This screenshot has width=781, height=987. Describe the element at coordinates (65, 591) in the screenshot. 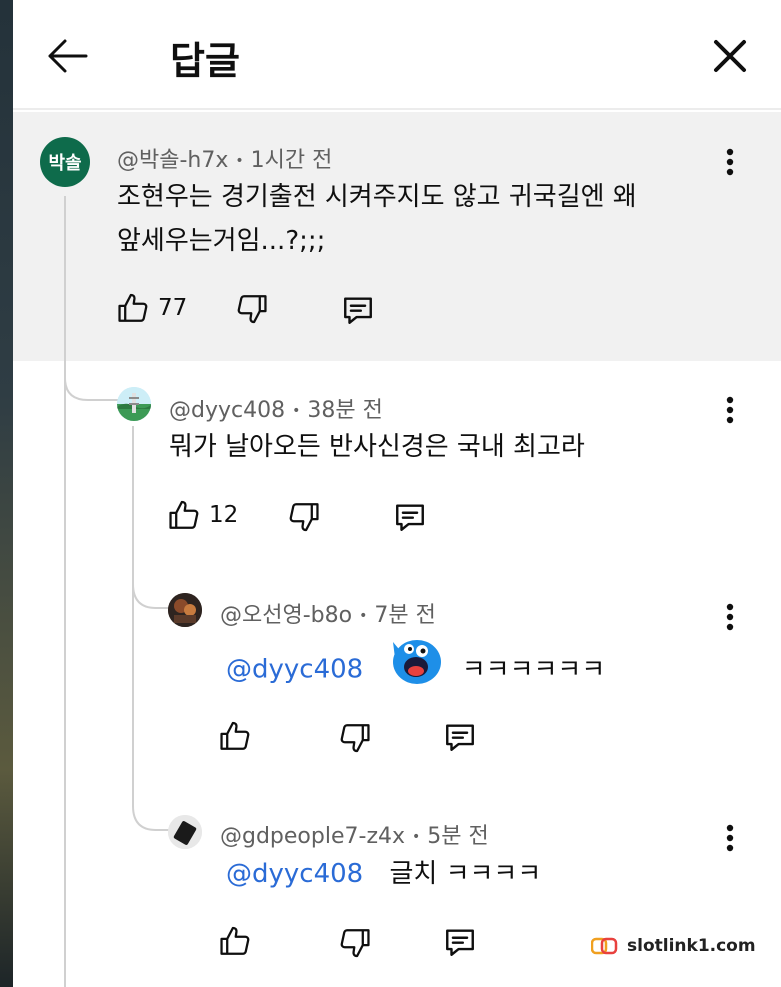

I see `thread-line` at that location.